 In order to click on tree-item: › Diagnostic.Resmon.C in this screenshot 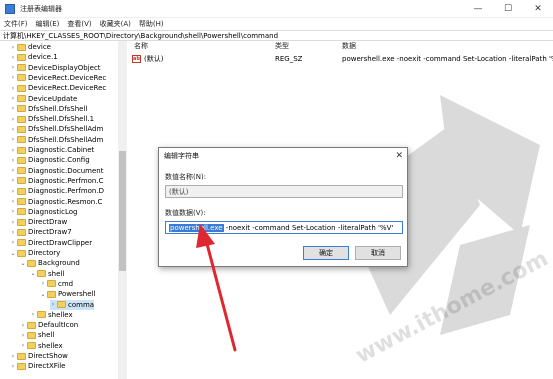, I will do `click(56, 202)`.